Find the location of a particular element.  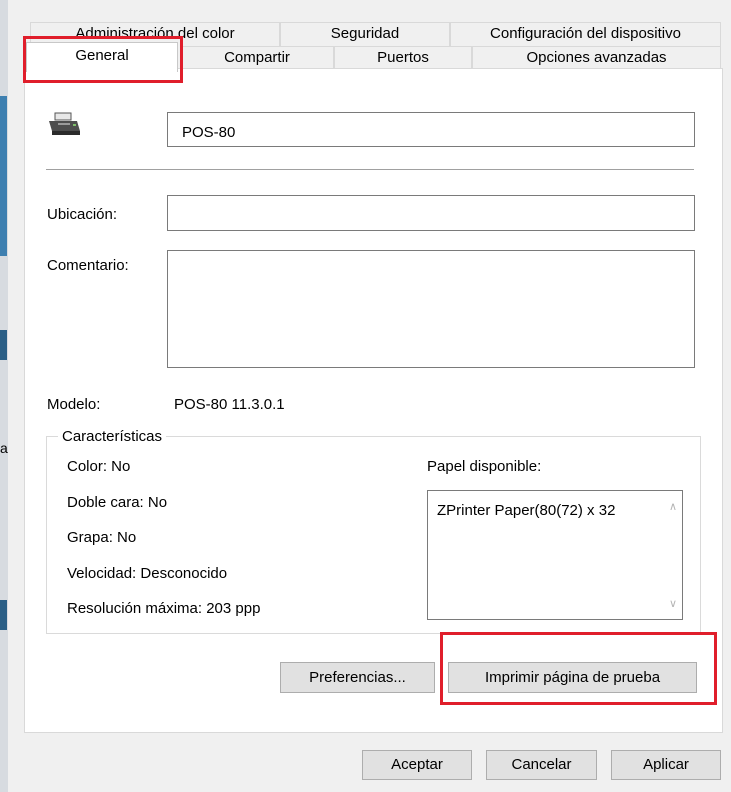

tab-device-settings: Configuración del dispositivo is located at coordinates (585, 34).